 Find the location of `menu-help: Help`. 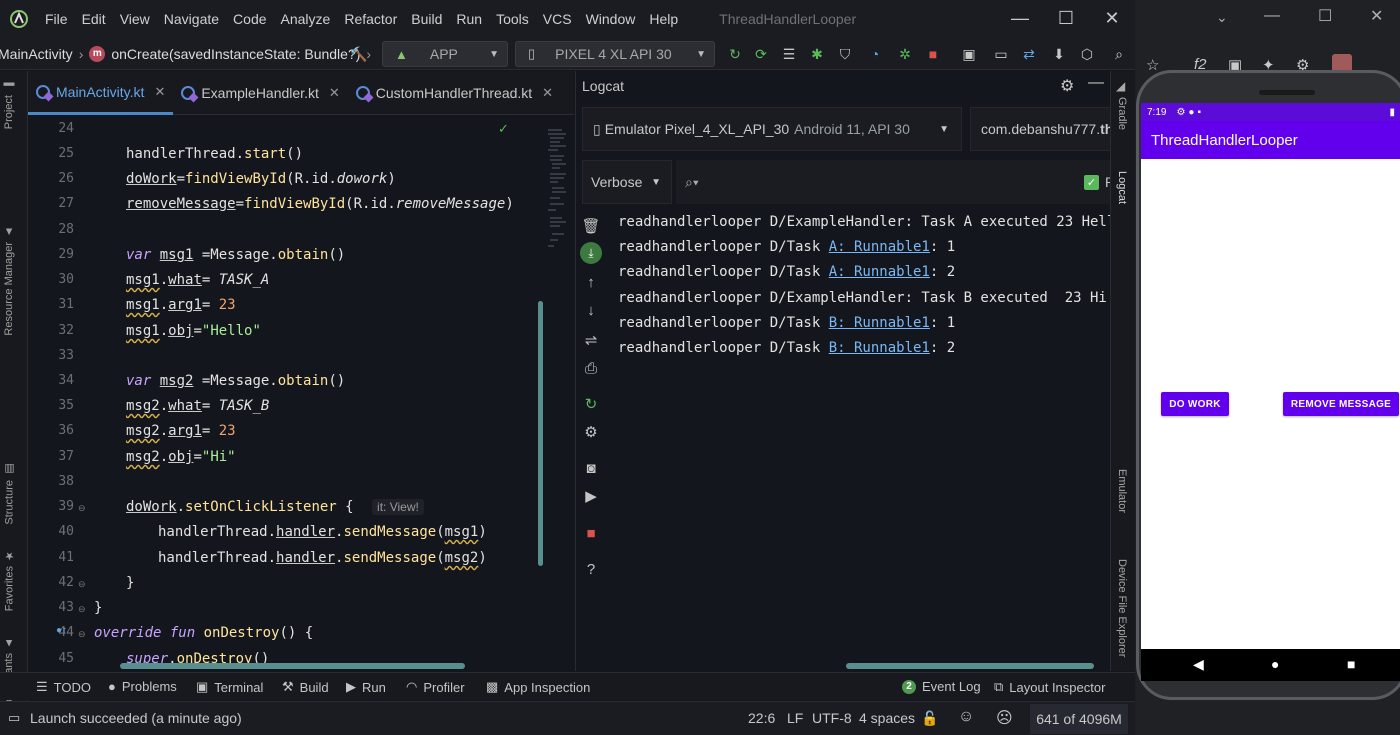

menu-help: Help is located at coordinates (663, 19).